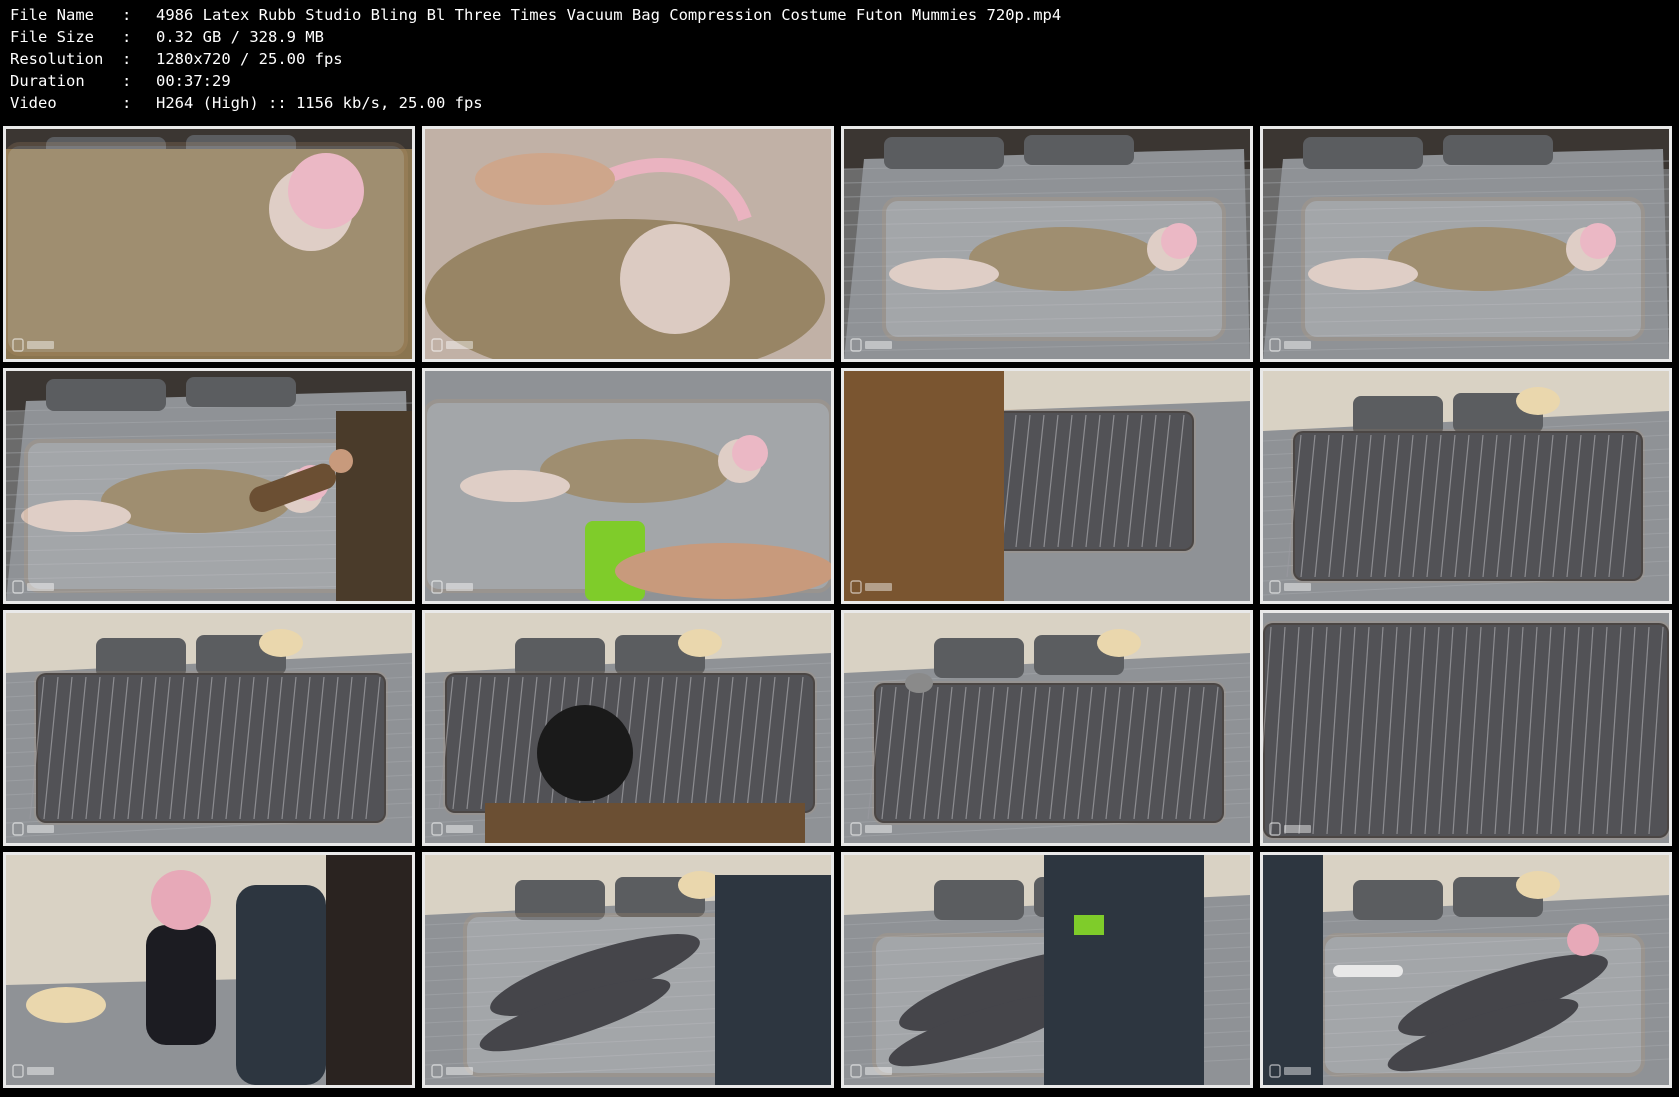  Describe the element at coordinates (47, 81) in the screenshot. I see `info-label: Duration` at that location.